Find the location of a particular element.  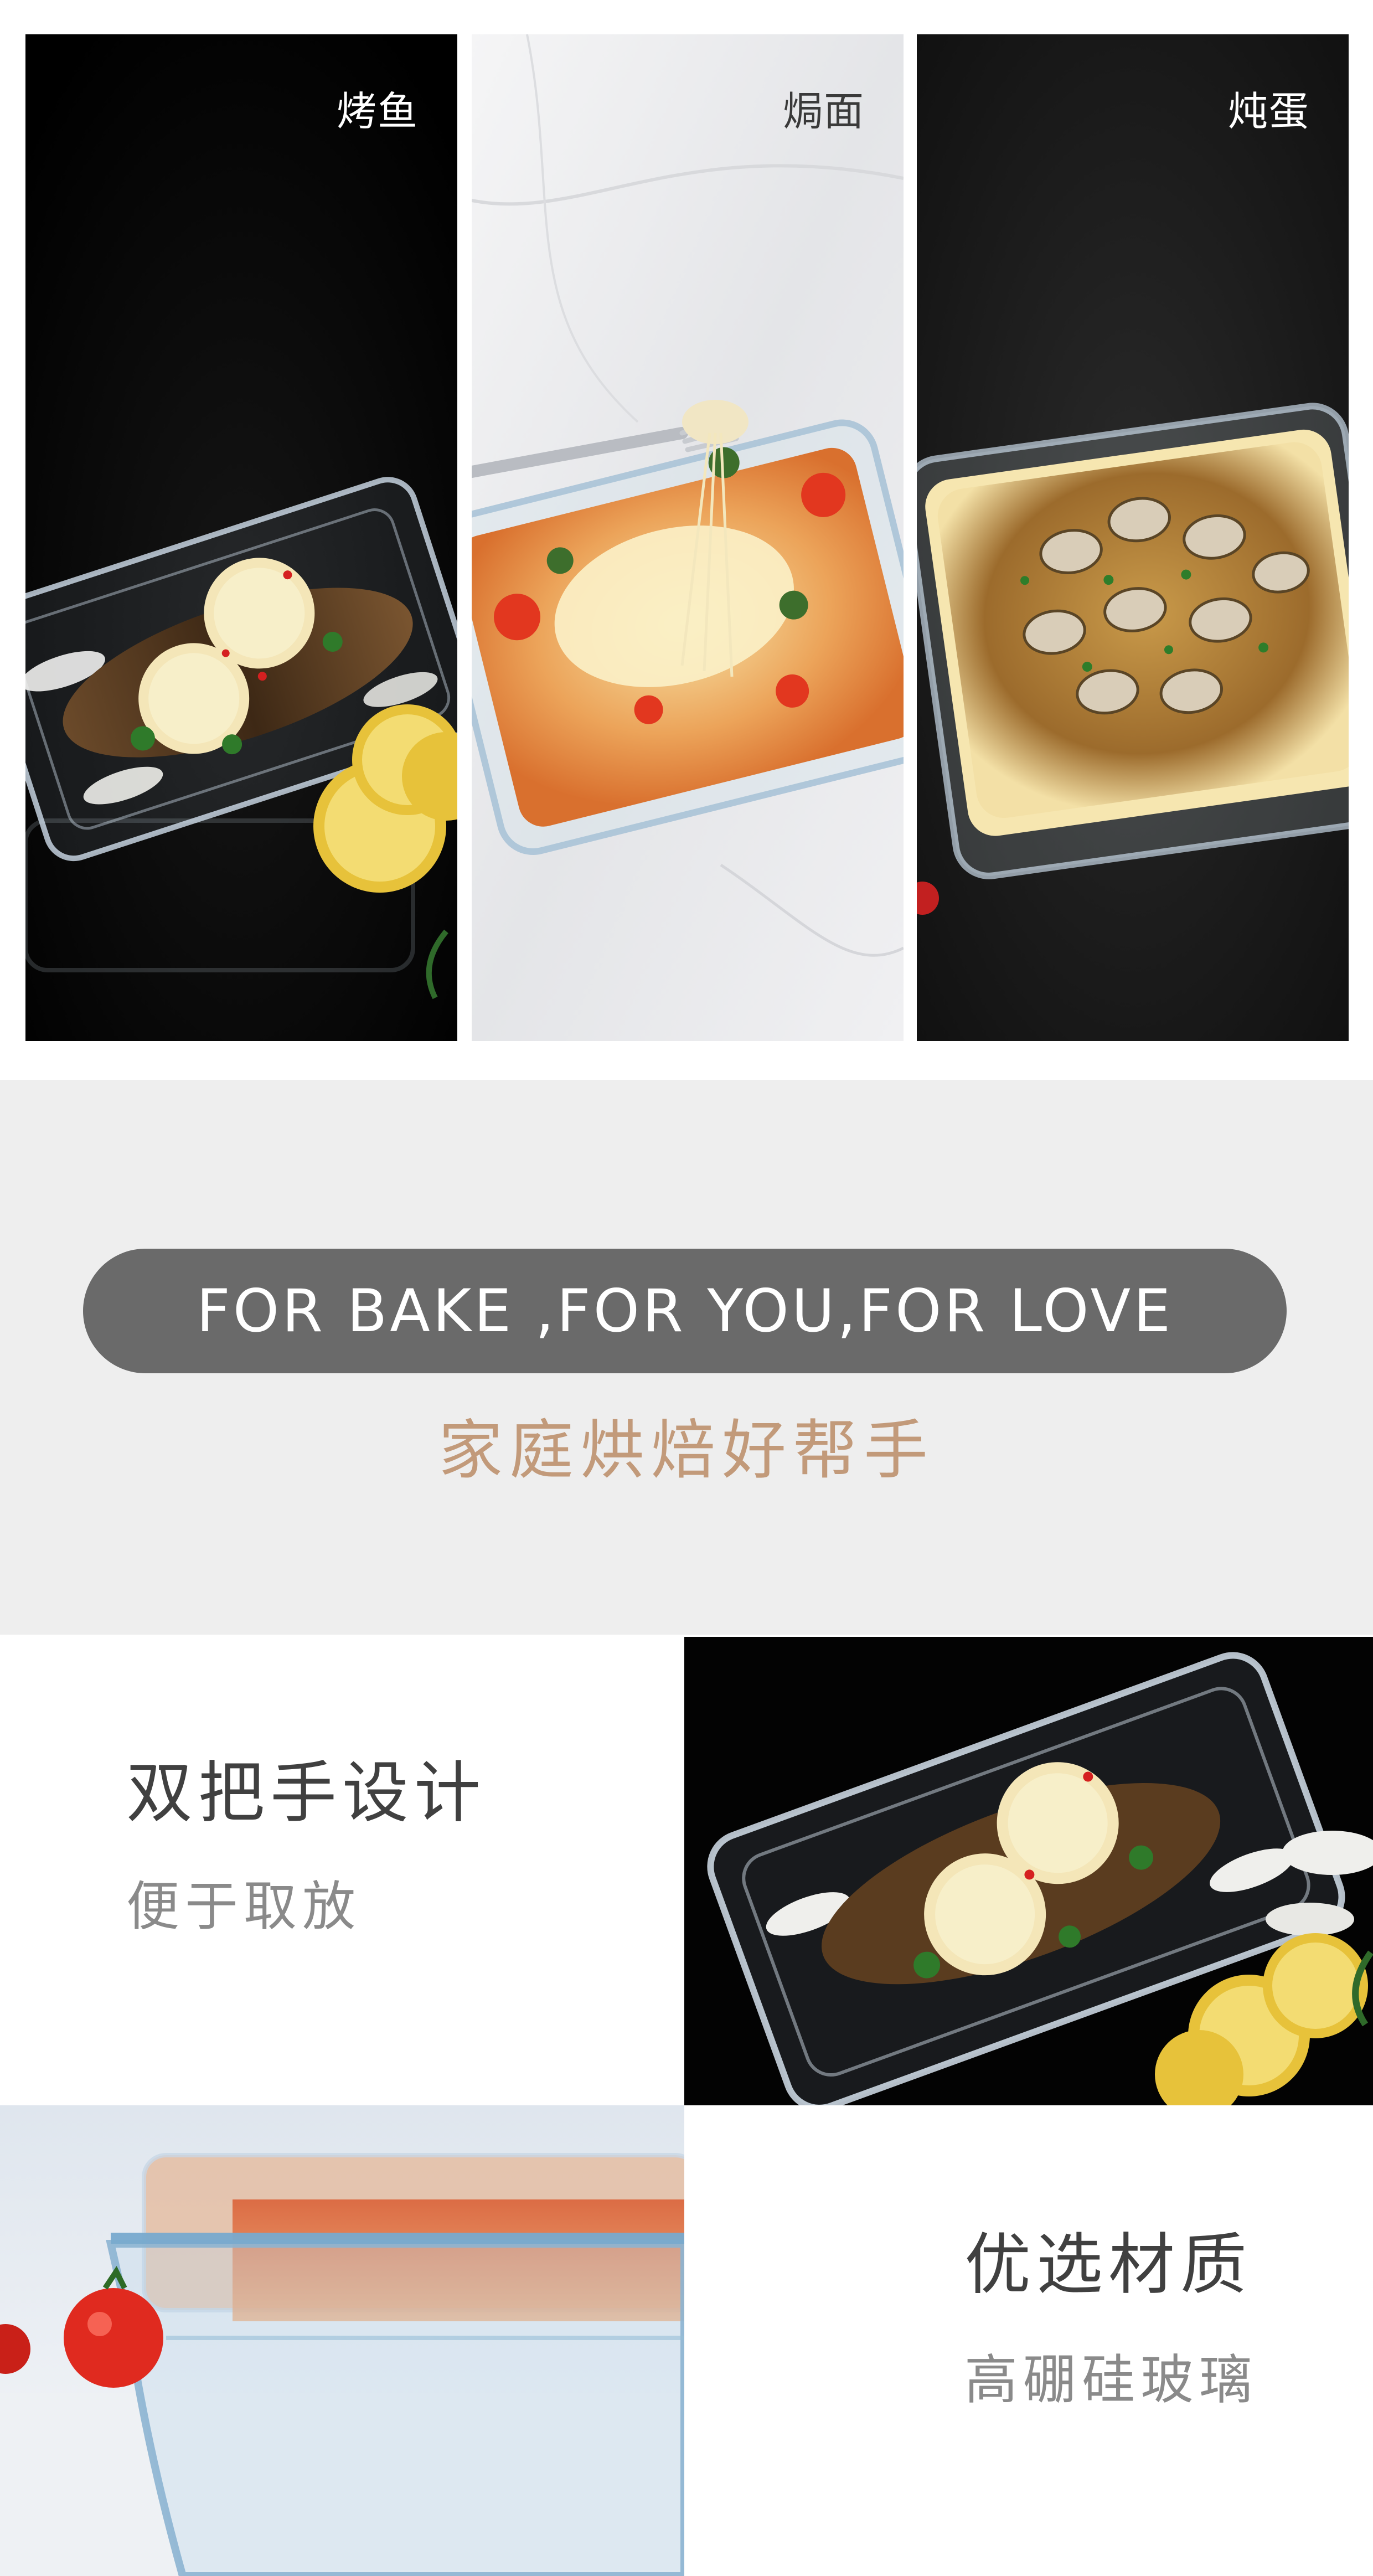

panel-label: 炖蛋 is located at coordinates (1268, 111).